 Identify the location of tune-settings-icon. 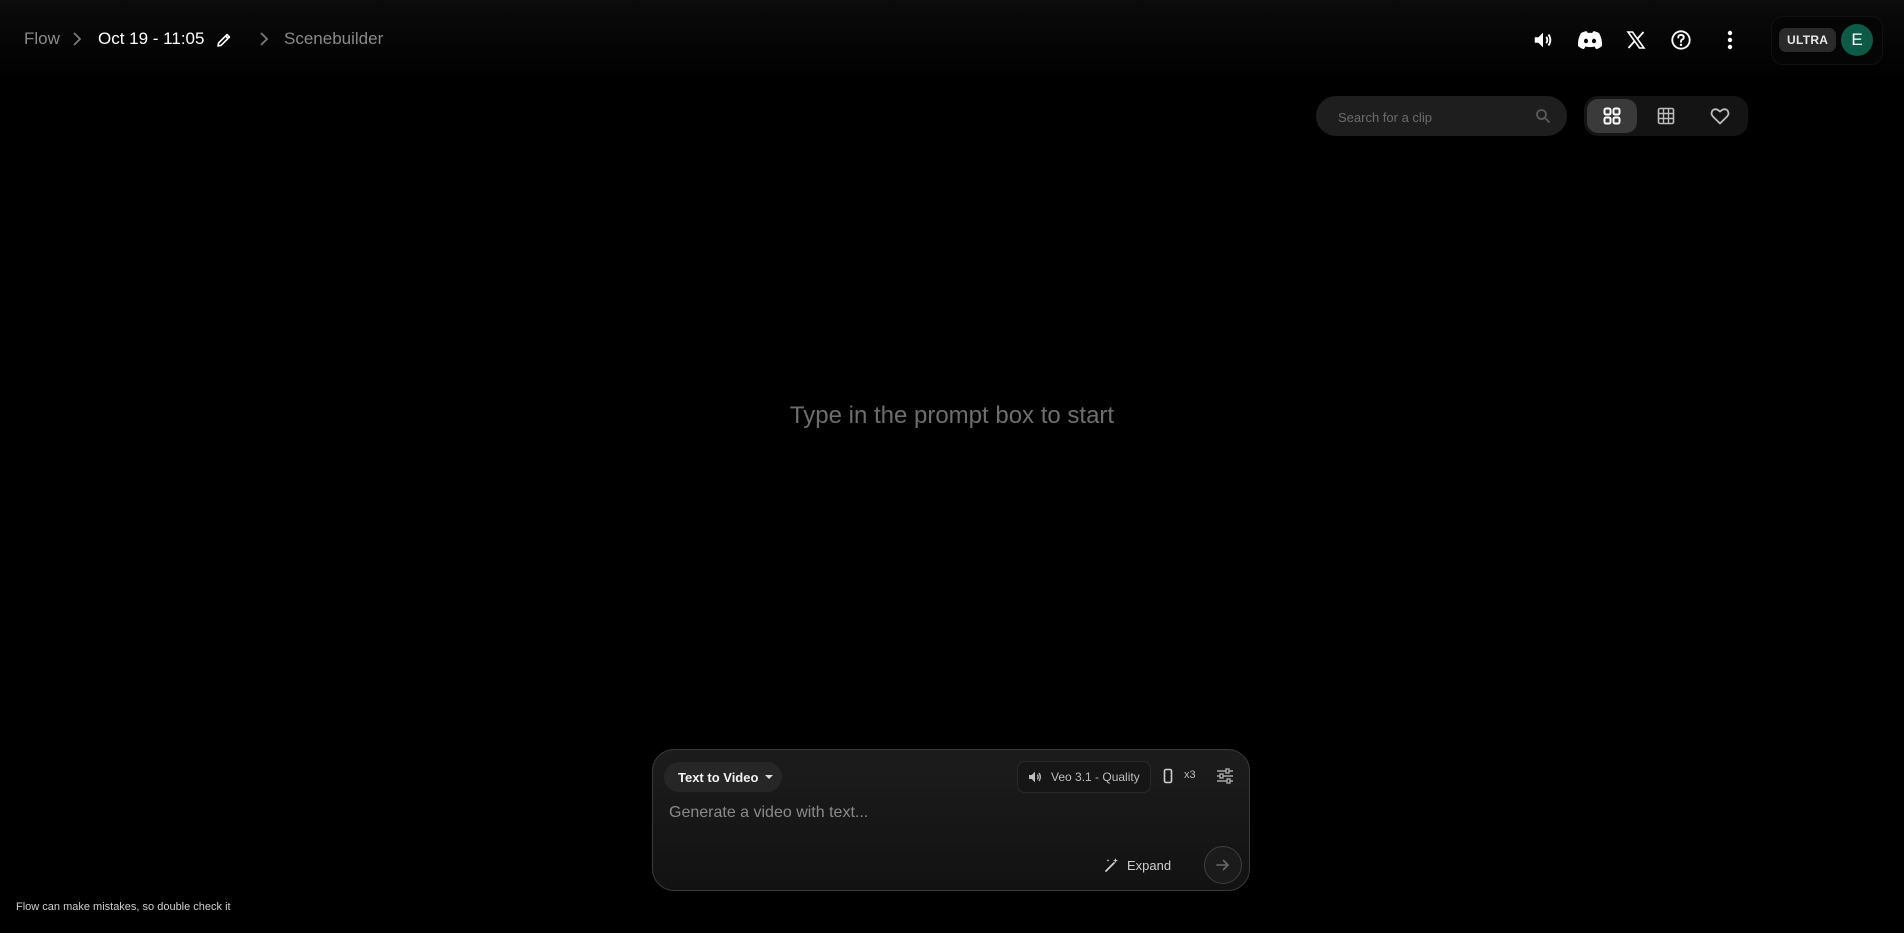
(1225, 776).